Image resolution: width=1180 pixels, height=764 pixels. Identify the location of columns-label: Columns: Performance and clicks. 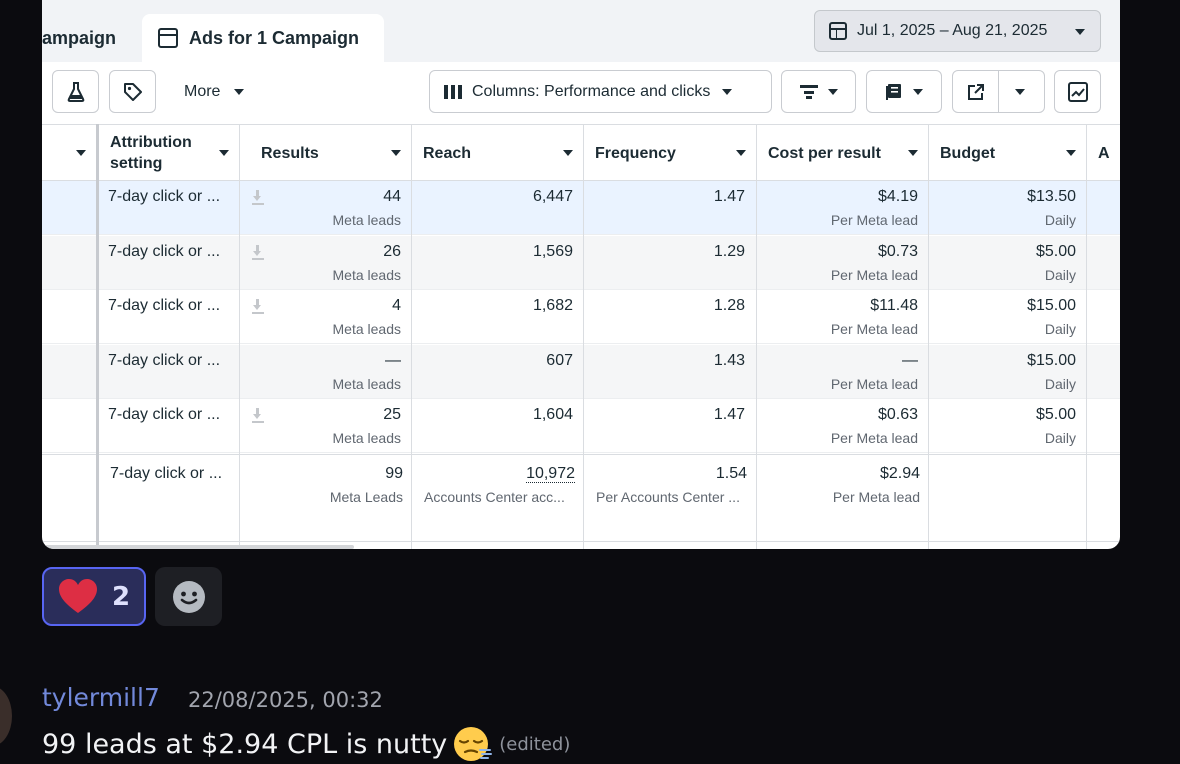
(591, 91).